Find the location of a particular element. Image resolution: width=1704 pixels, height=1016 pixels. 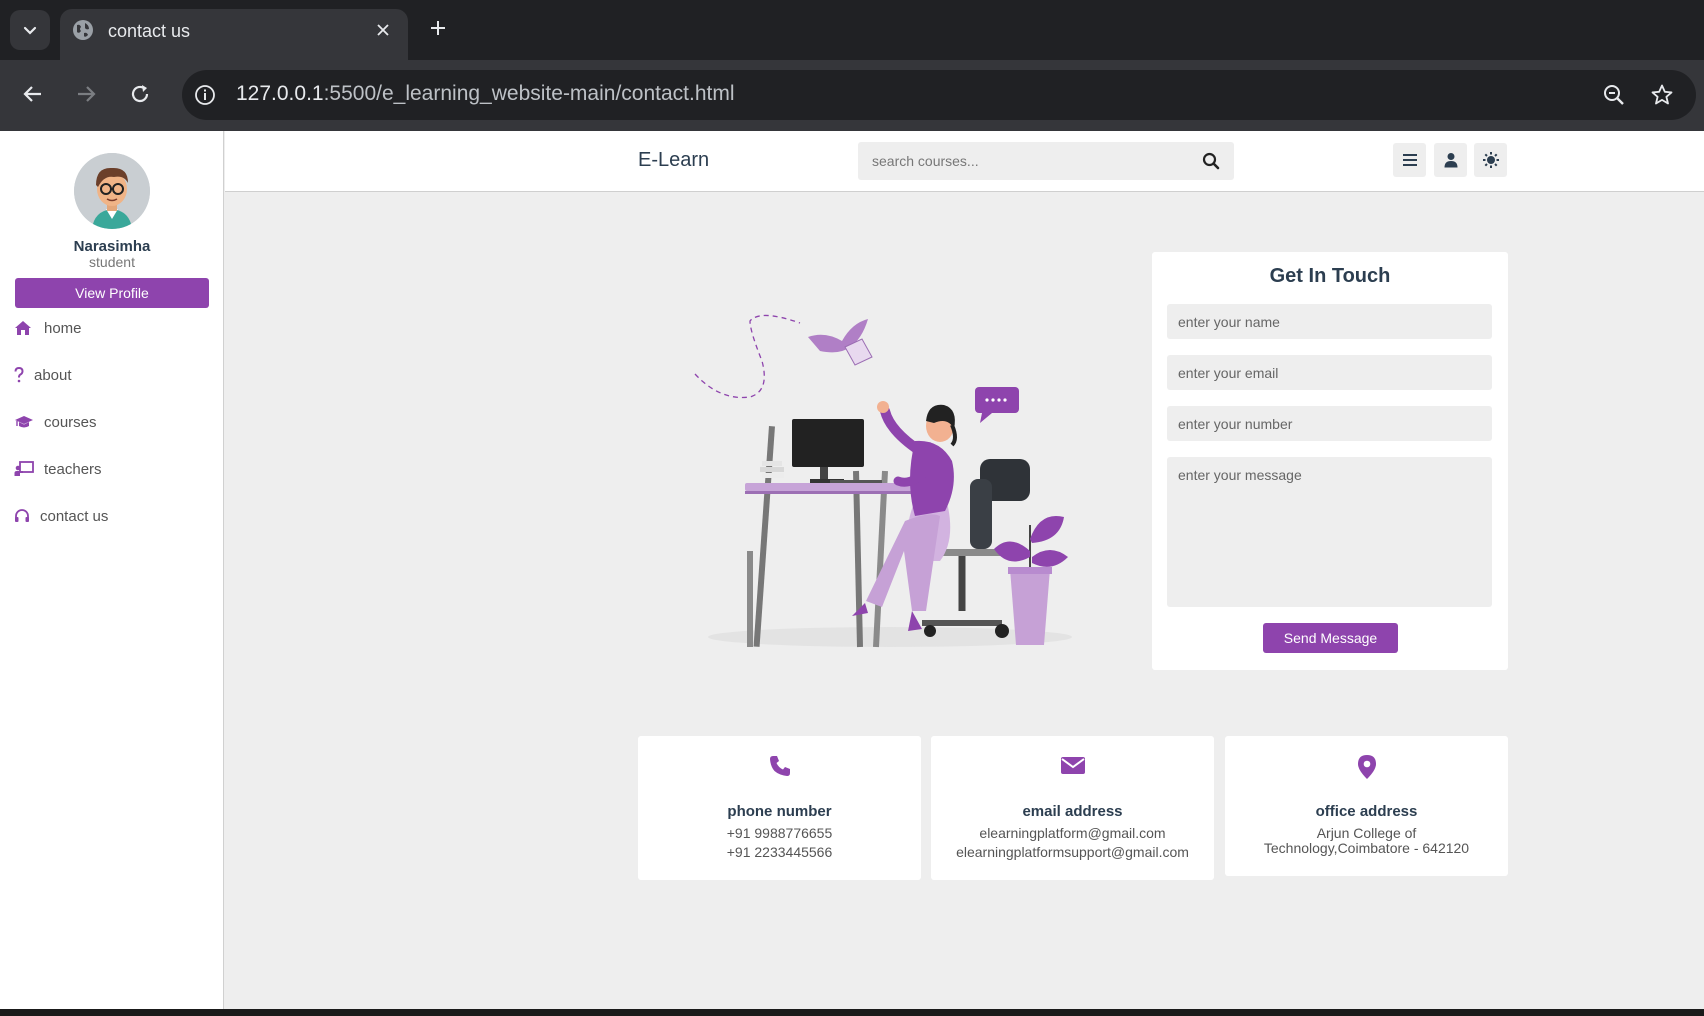

graduation-cap-icon is located at coordinates (24, 422).